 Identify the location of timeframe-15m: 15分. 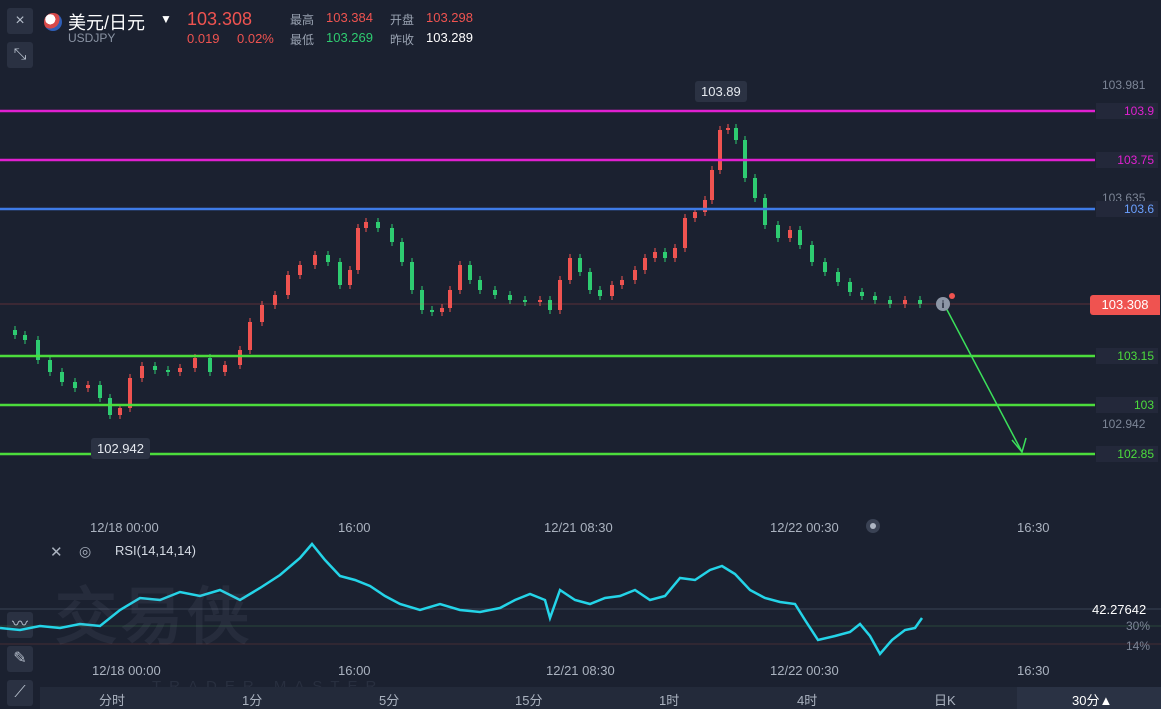
(528, 699).